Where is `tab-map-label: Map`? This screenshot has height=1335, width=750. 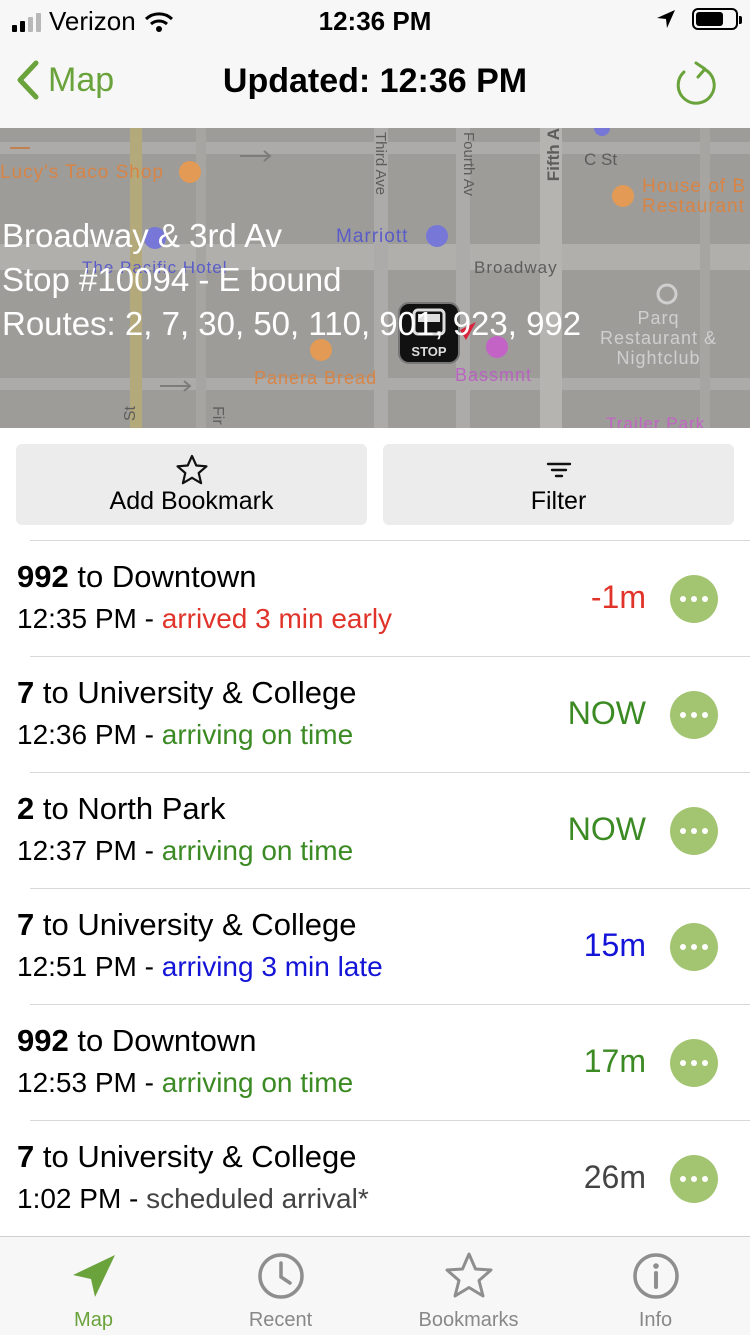 tab-map-label: Map is located at coordinates (93, 1320).